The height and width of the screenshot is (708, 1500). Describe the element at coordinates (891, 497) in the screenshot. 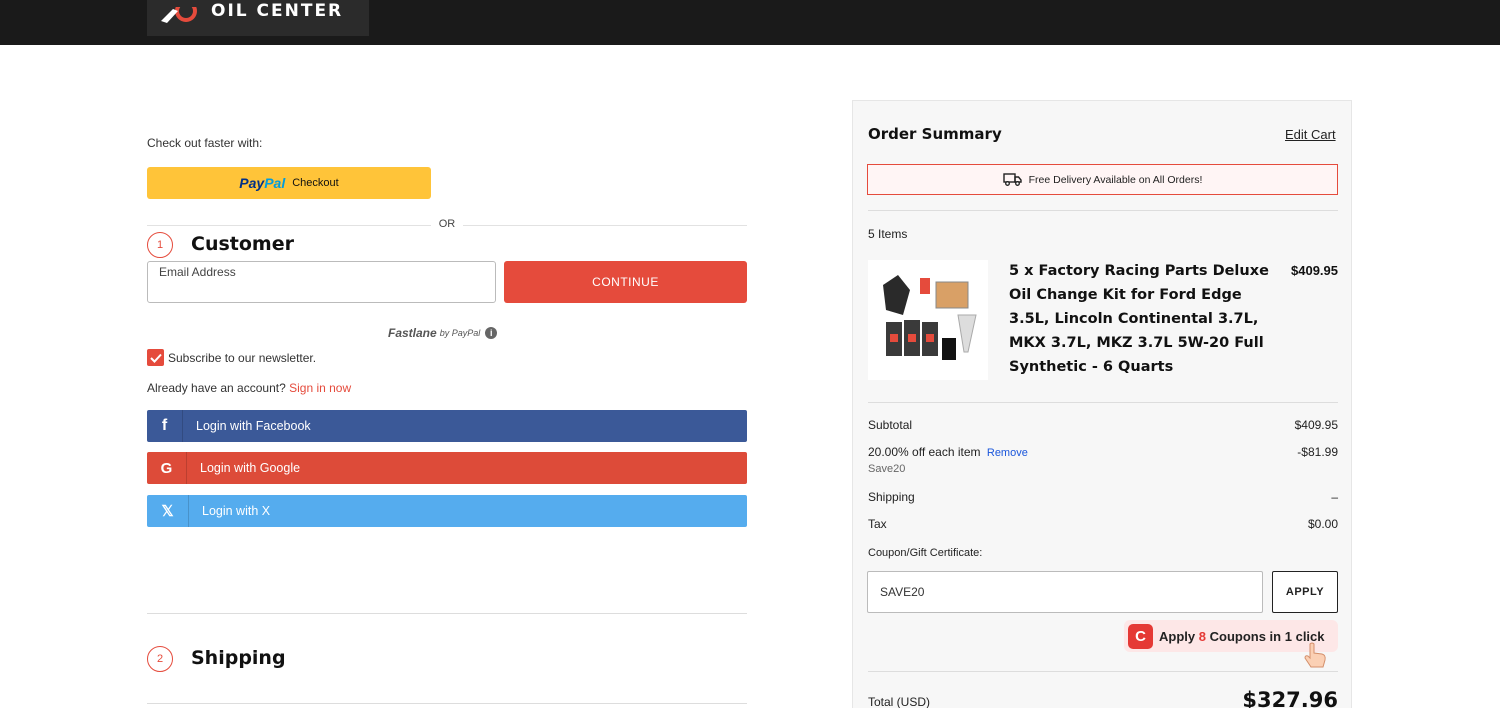

I see `shipping-label: Shipping` at that location.